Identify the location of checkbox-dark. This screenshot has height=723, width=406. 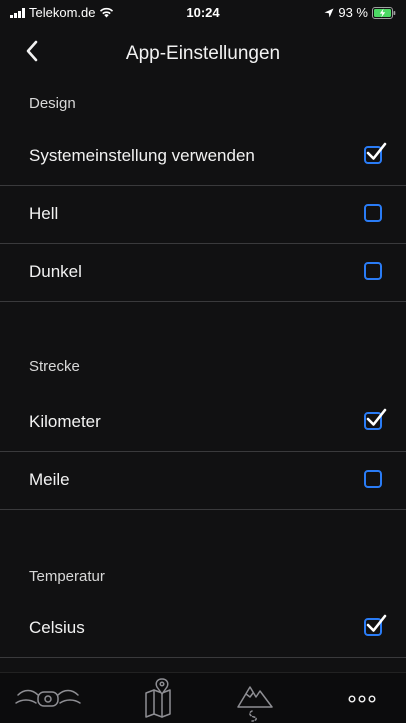
(373, 271).